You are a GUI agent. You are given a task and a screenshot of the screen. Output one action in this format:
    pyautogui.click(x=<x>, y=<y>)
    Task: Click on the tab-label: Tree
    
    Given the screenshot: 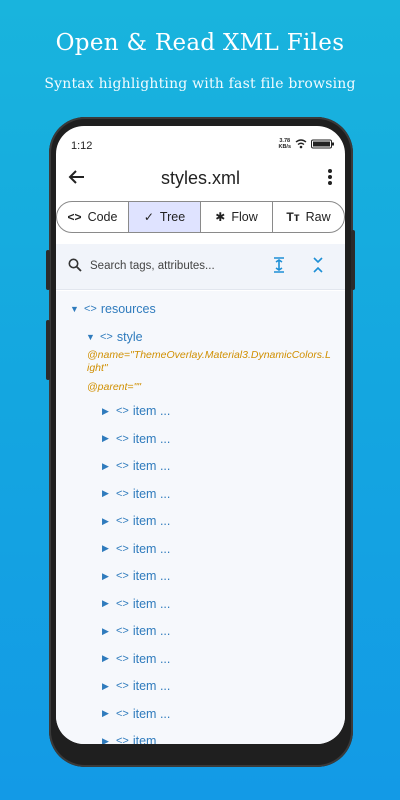 What is the action you would take?
    pyautogui.click(x=172, y=217)
    